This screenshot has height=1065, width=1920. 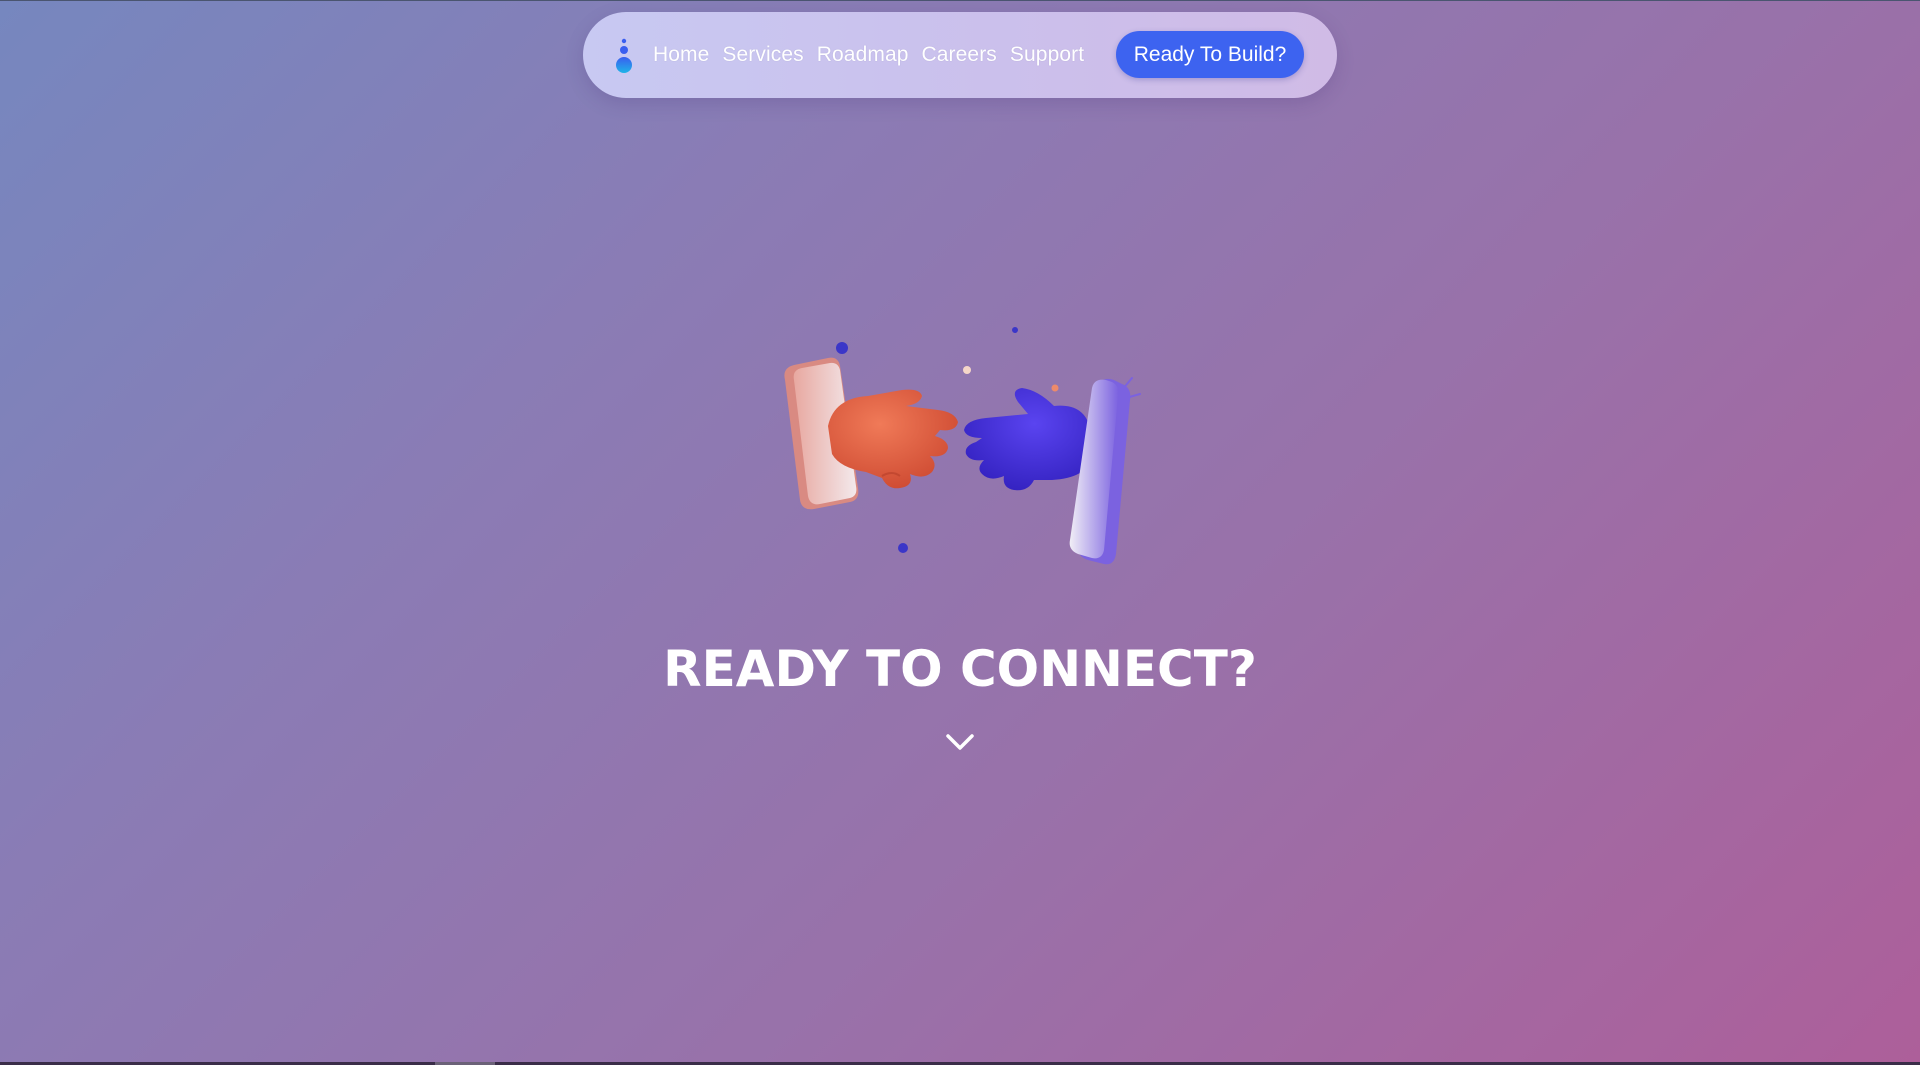 I want to click on nav-links: Home Services Roadmap Careers Support, so click(x=868, y=55).